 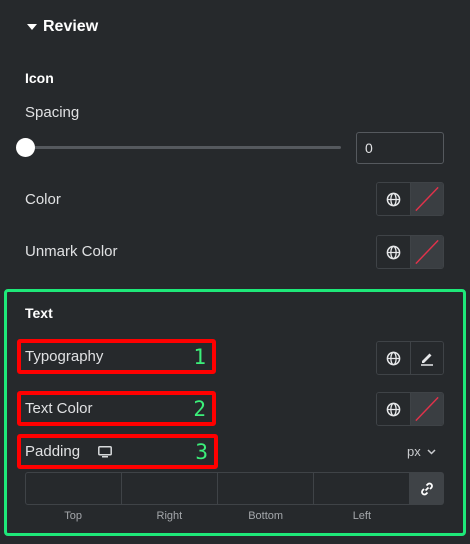 I want to click on typography-edit-button, so click(x=426, y=358).